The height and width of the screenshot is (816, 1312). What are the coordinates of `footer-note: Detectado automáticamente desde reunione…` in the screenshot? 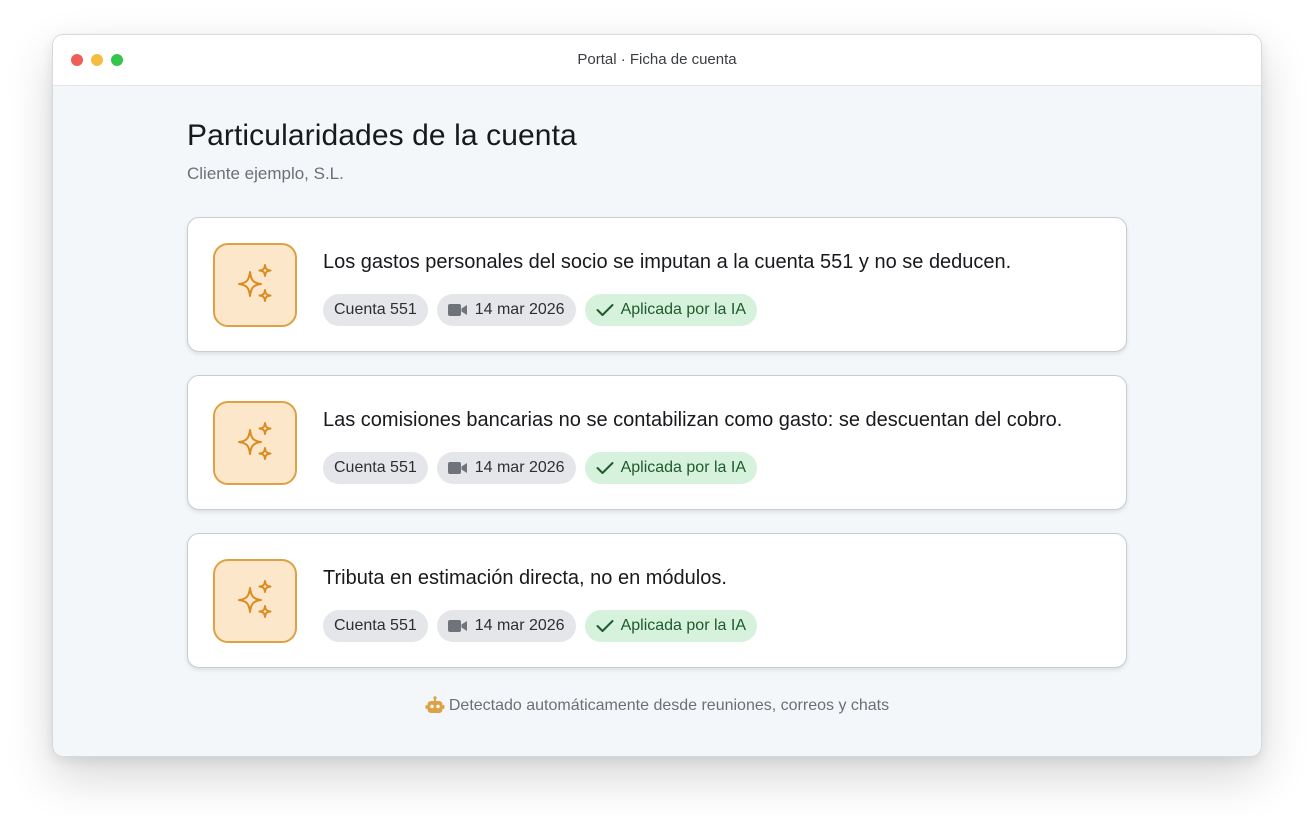 It's located at (657, 706).